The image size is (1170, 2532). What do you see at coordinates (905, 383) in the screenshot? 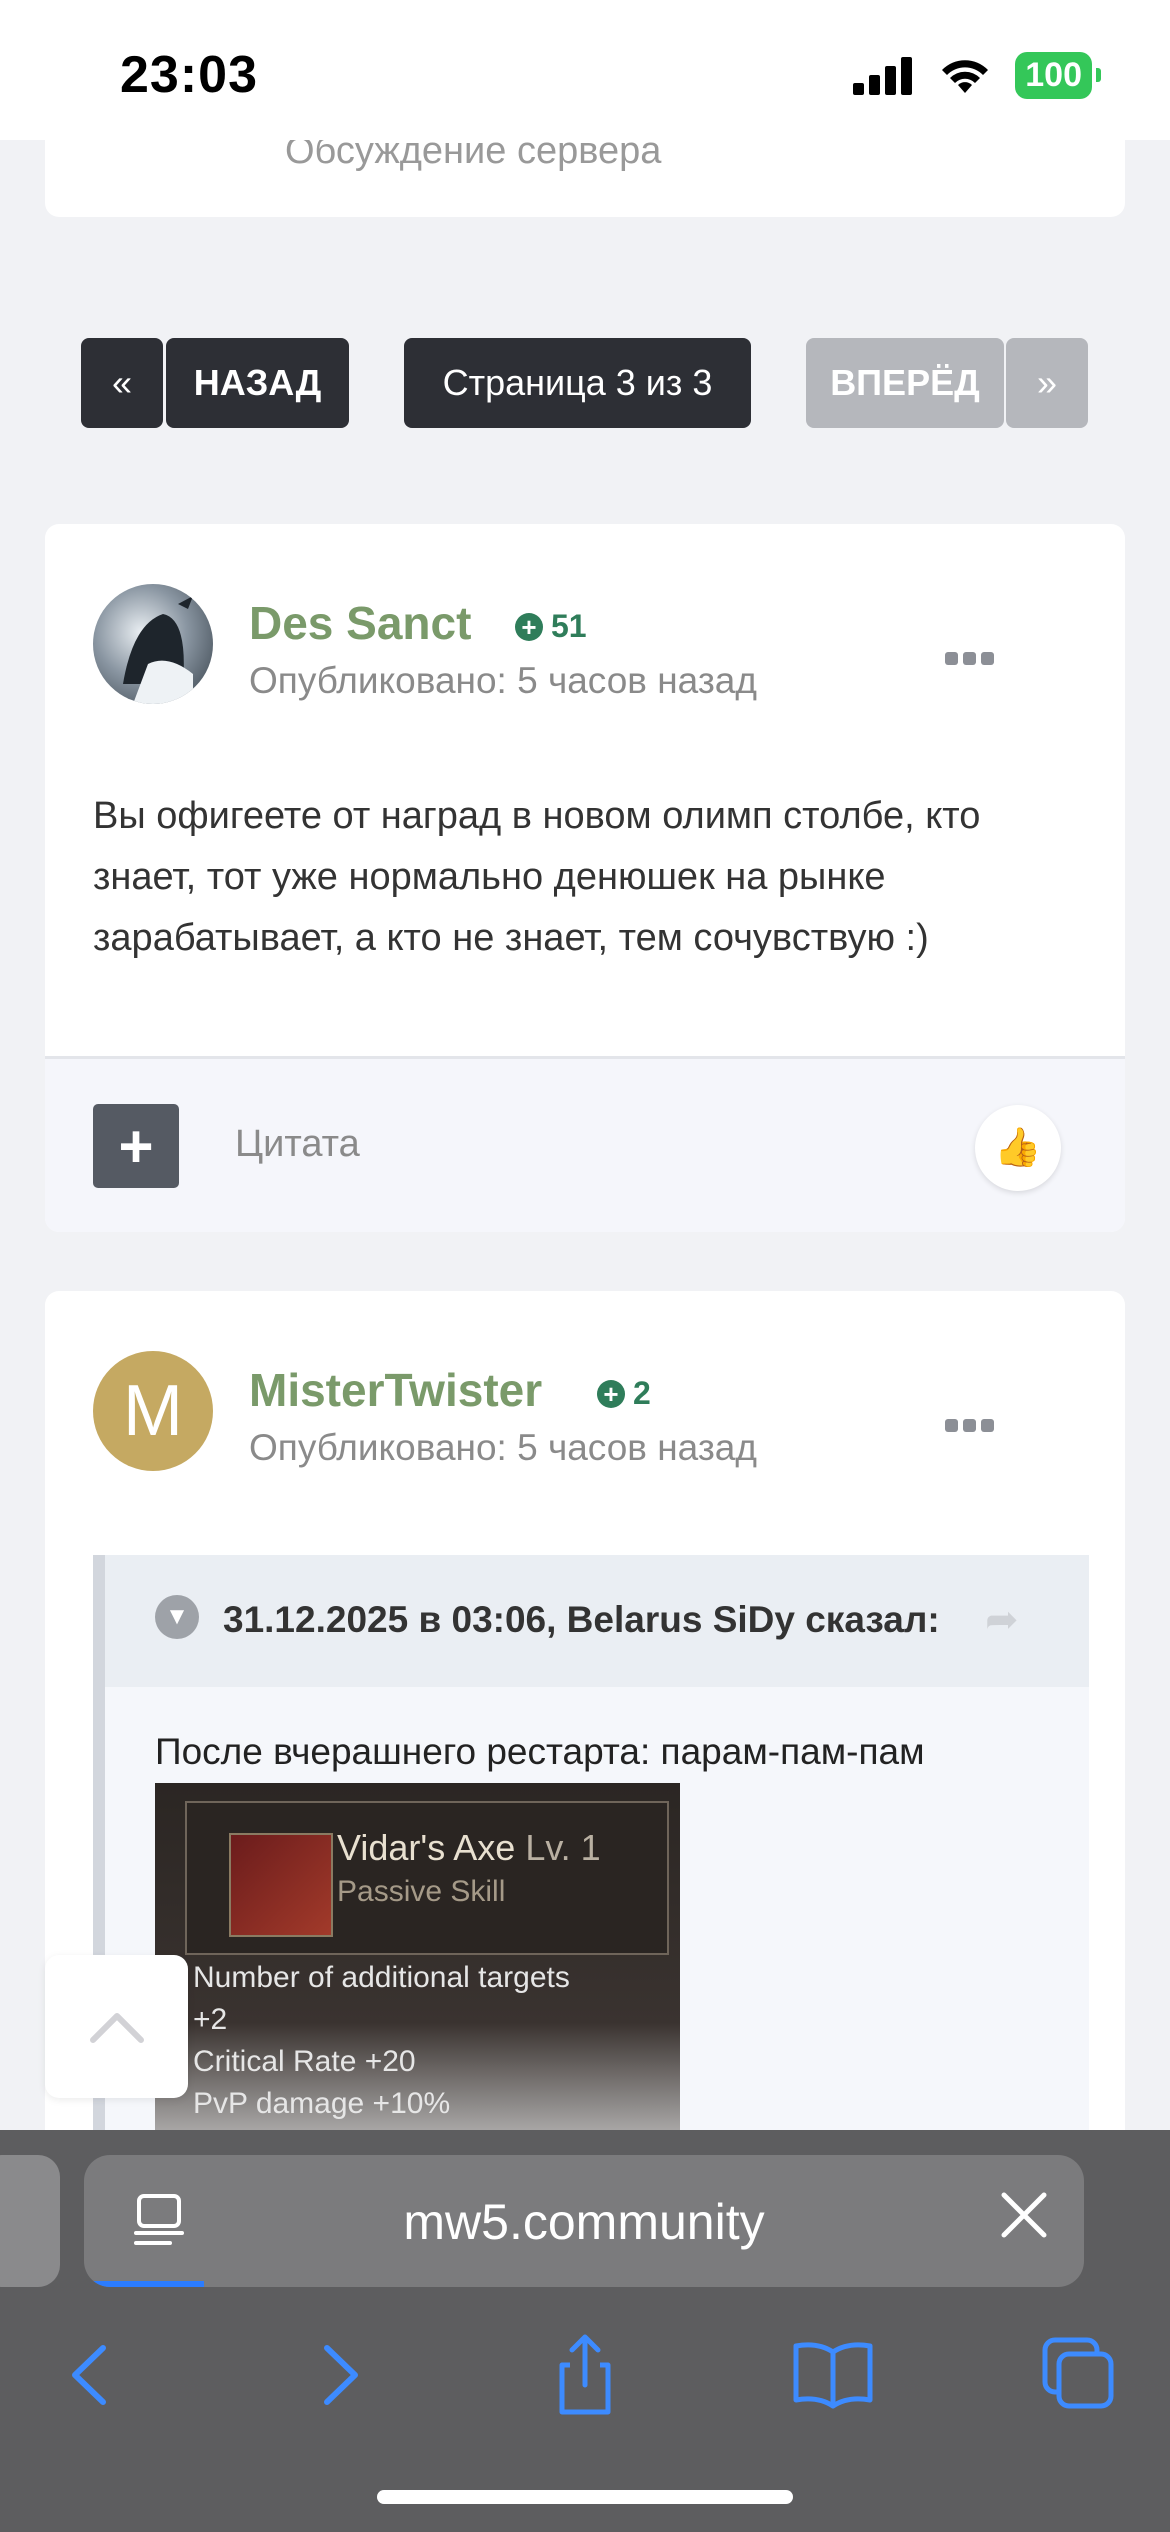
I see `next-page-button: ВПЕРЁД` at bounding box center [905, 383].